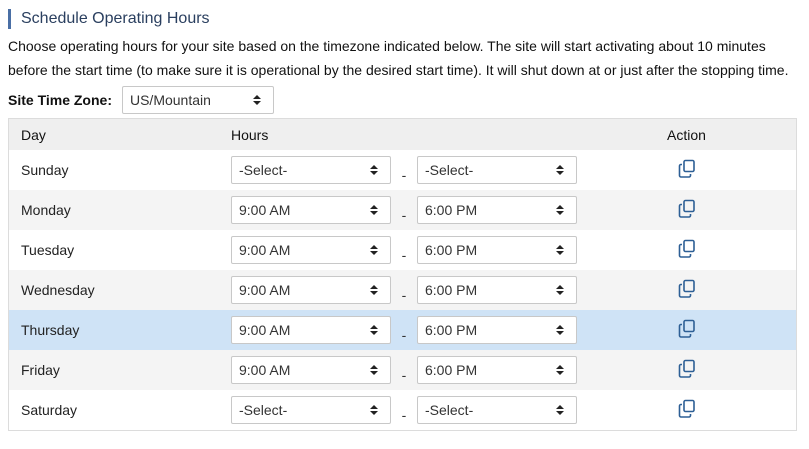 This screenshot has width=809, height=449. What do you see at coordinates (50, 330) in the screenshot?
I see `row-day: Thursday` at bounding box center [50, 330].